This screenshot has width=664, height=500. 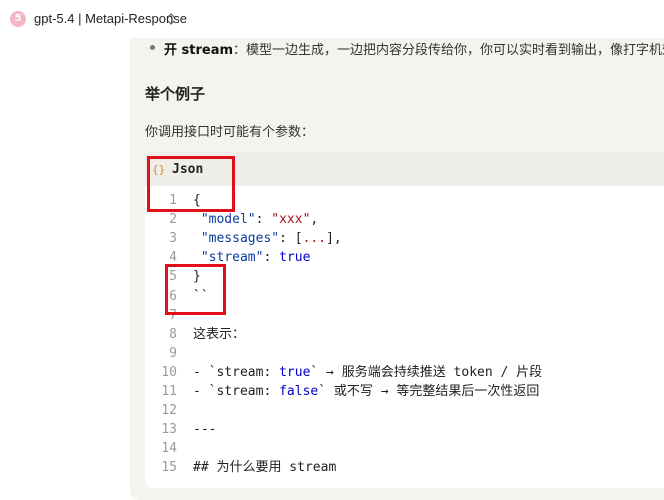 What do you see at coordinates (191, 184) in the screenshot?
I see `annotation-box-header` at bounding box center [191, 184].